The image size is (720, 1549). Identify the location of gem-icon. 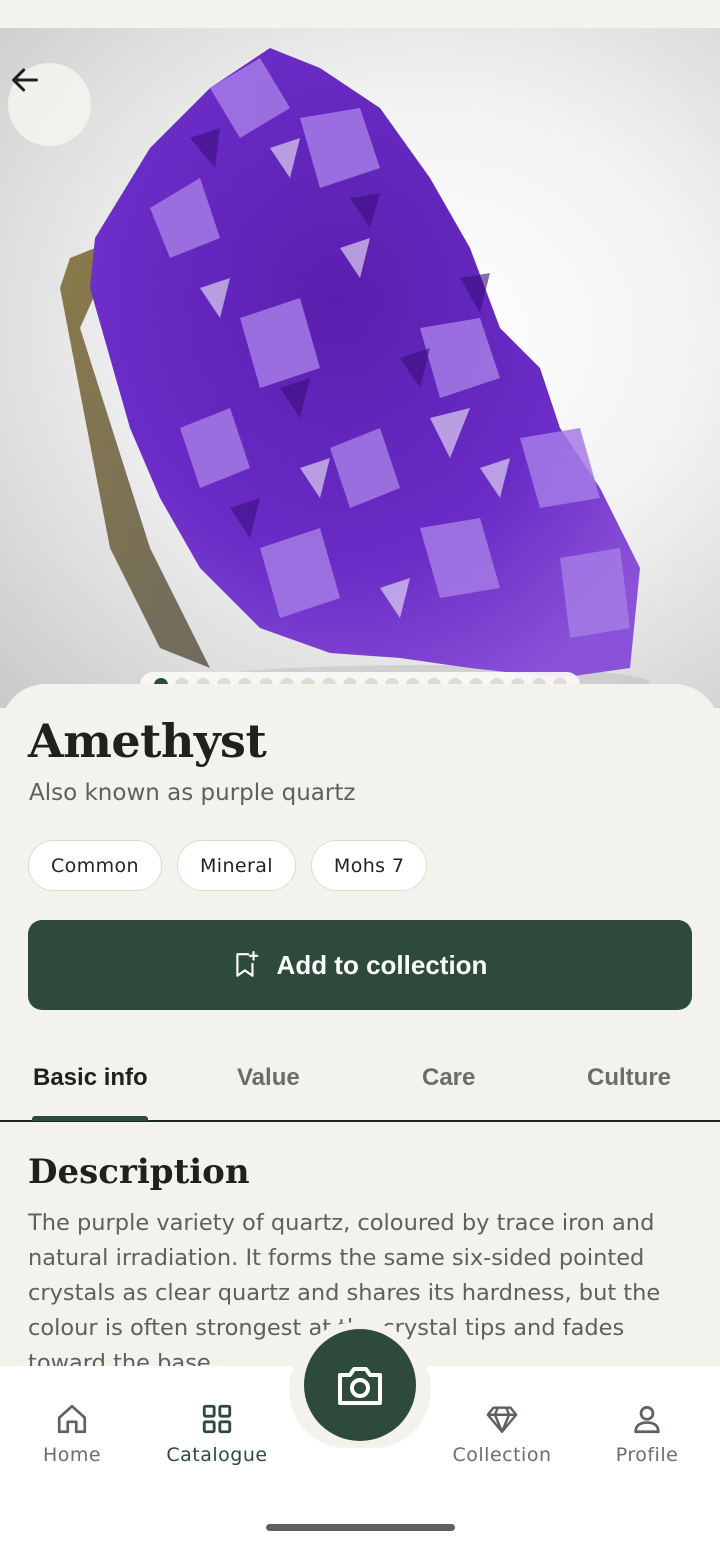
(502, 1419).